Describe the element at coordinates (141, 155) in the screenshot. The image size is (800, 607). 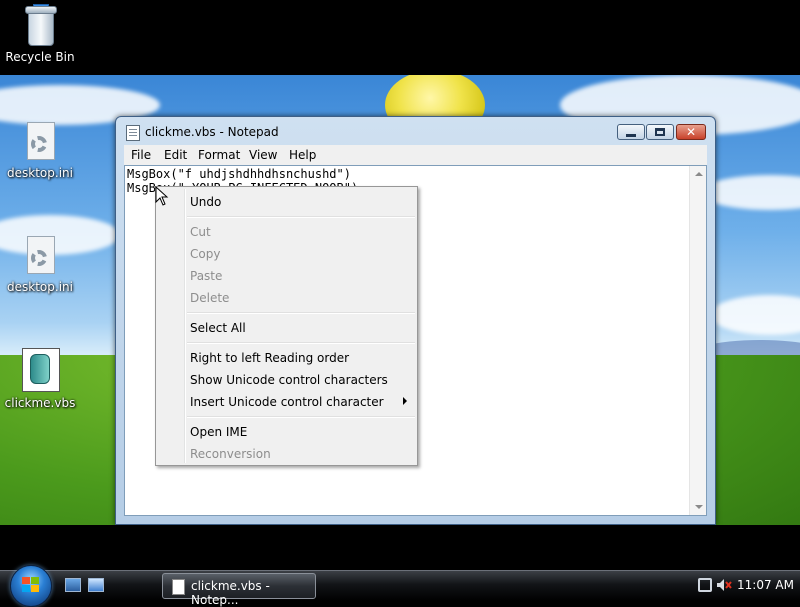
I see `menu-file: File` at that location.